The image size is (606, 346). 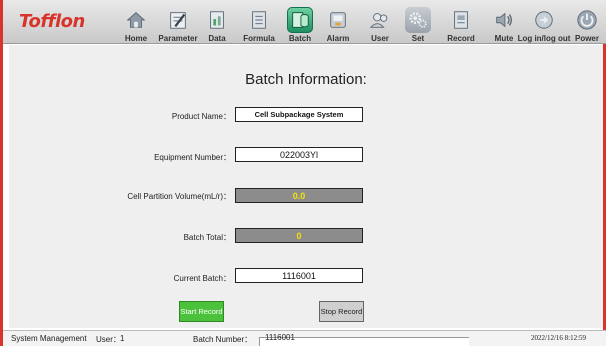 I want to click on toolbar-batch-button: Batch, so click(x=300, y=23).